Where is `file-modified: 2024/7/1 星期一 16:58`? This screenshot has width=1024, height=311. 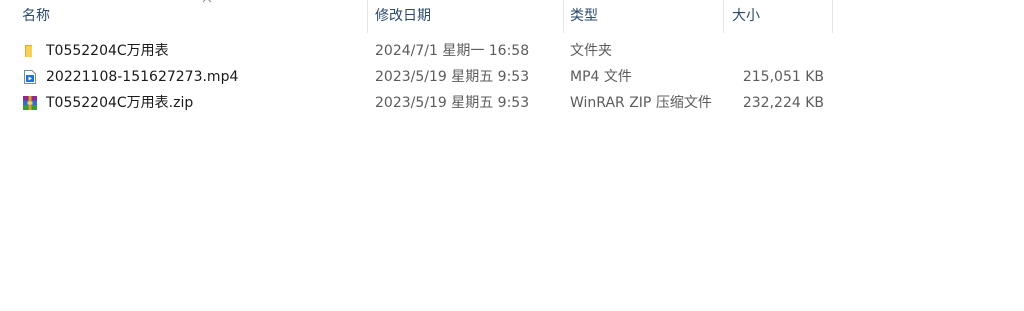
file-modified: 2024/7/1 星期一 16:58 is located at coordinates (452, 51).